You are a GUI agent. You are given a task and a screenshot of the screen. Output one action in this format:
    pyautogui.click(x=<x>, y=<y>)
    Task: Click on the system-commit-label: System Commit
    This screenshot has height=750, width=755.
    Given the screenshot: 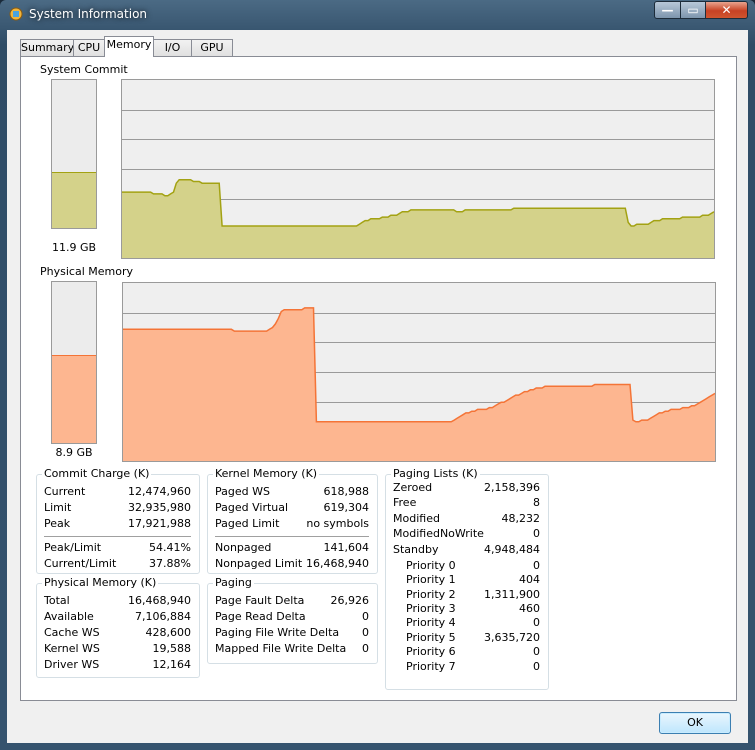 What is the action you would take?
    pyautogui.click(x=84, y=69)
    